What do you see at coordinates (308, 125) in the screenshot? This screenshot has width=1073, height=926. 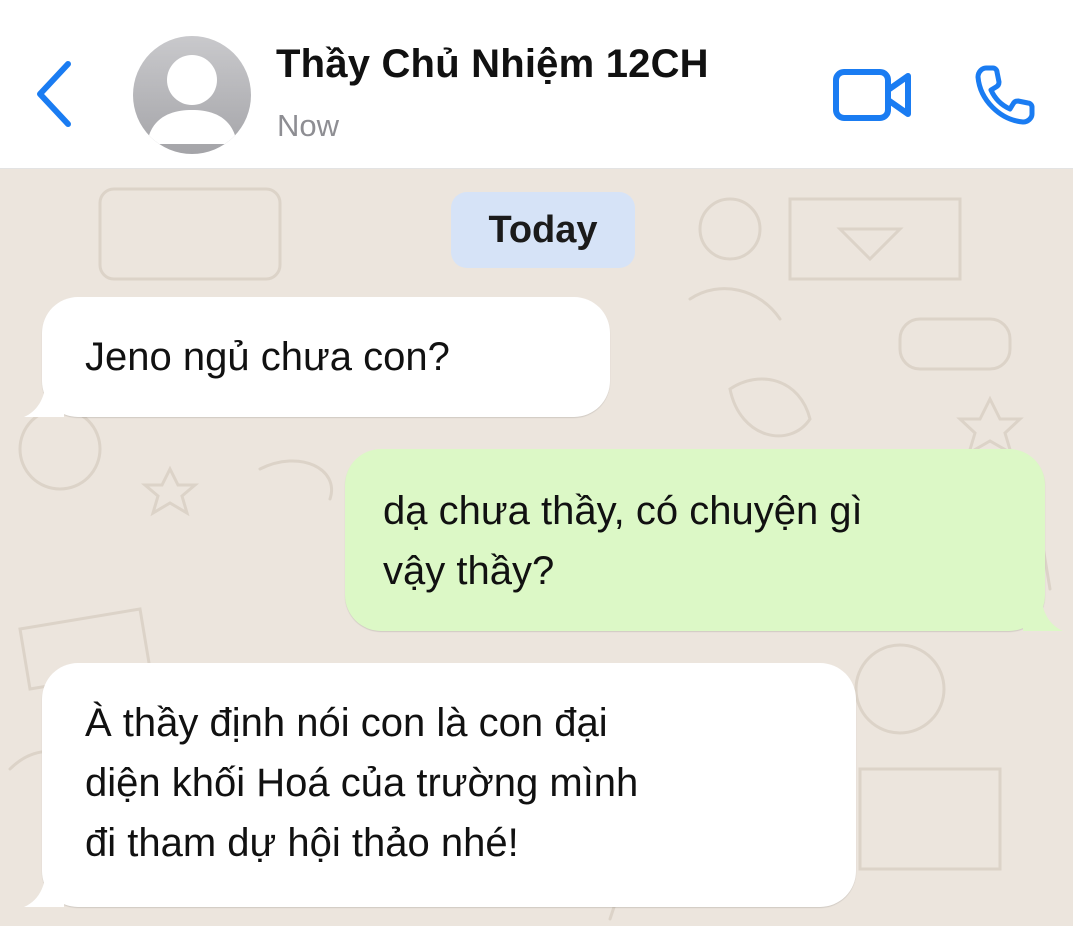 I see `contact-status: Now` at bounding box center [308, 125].